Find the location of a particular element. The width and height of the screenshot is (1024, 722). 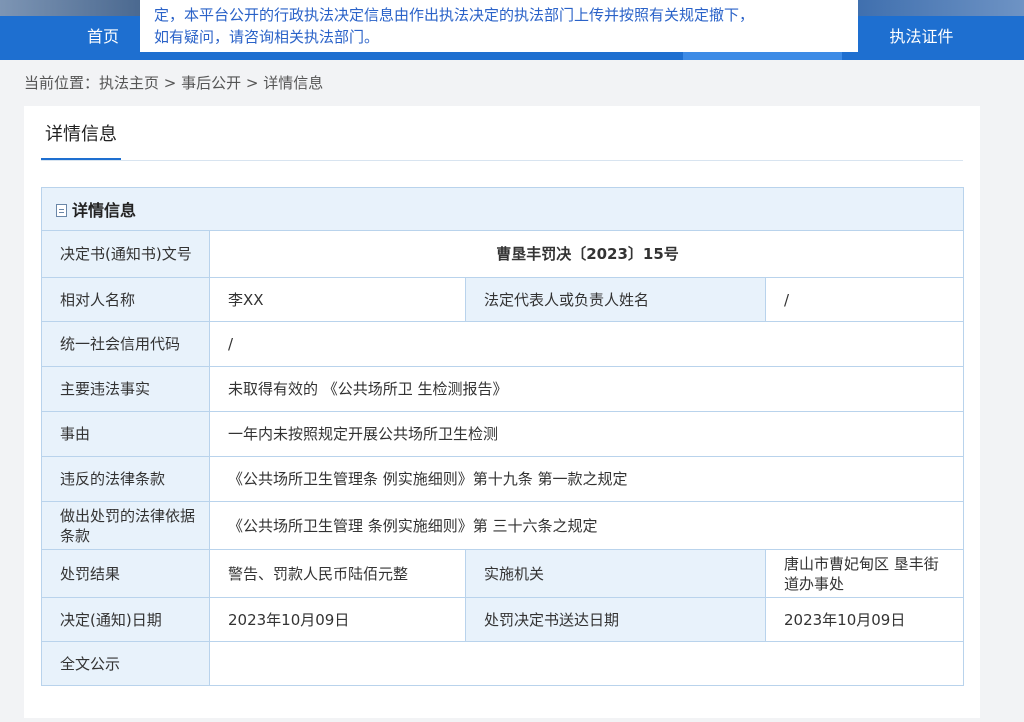

credit-code-label: 统一社会信用代码 is located at coordinates (125, 344).